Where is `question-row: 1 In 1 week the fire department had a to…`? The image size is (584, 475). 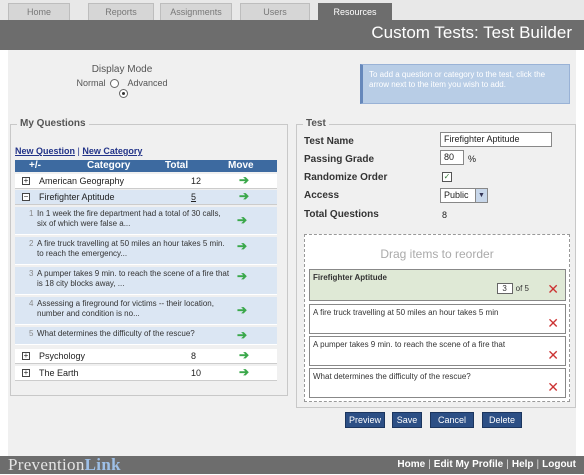 question-row: 1 In 1 week the fire department had a to… is located at coordinates (146, 221).